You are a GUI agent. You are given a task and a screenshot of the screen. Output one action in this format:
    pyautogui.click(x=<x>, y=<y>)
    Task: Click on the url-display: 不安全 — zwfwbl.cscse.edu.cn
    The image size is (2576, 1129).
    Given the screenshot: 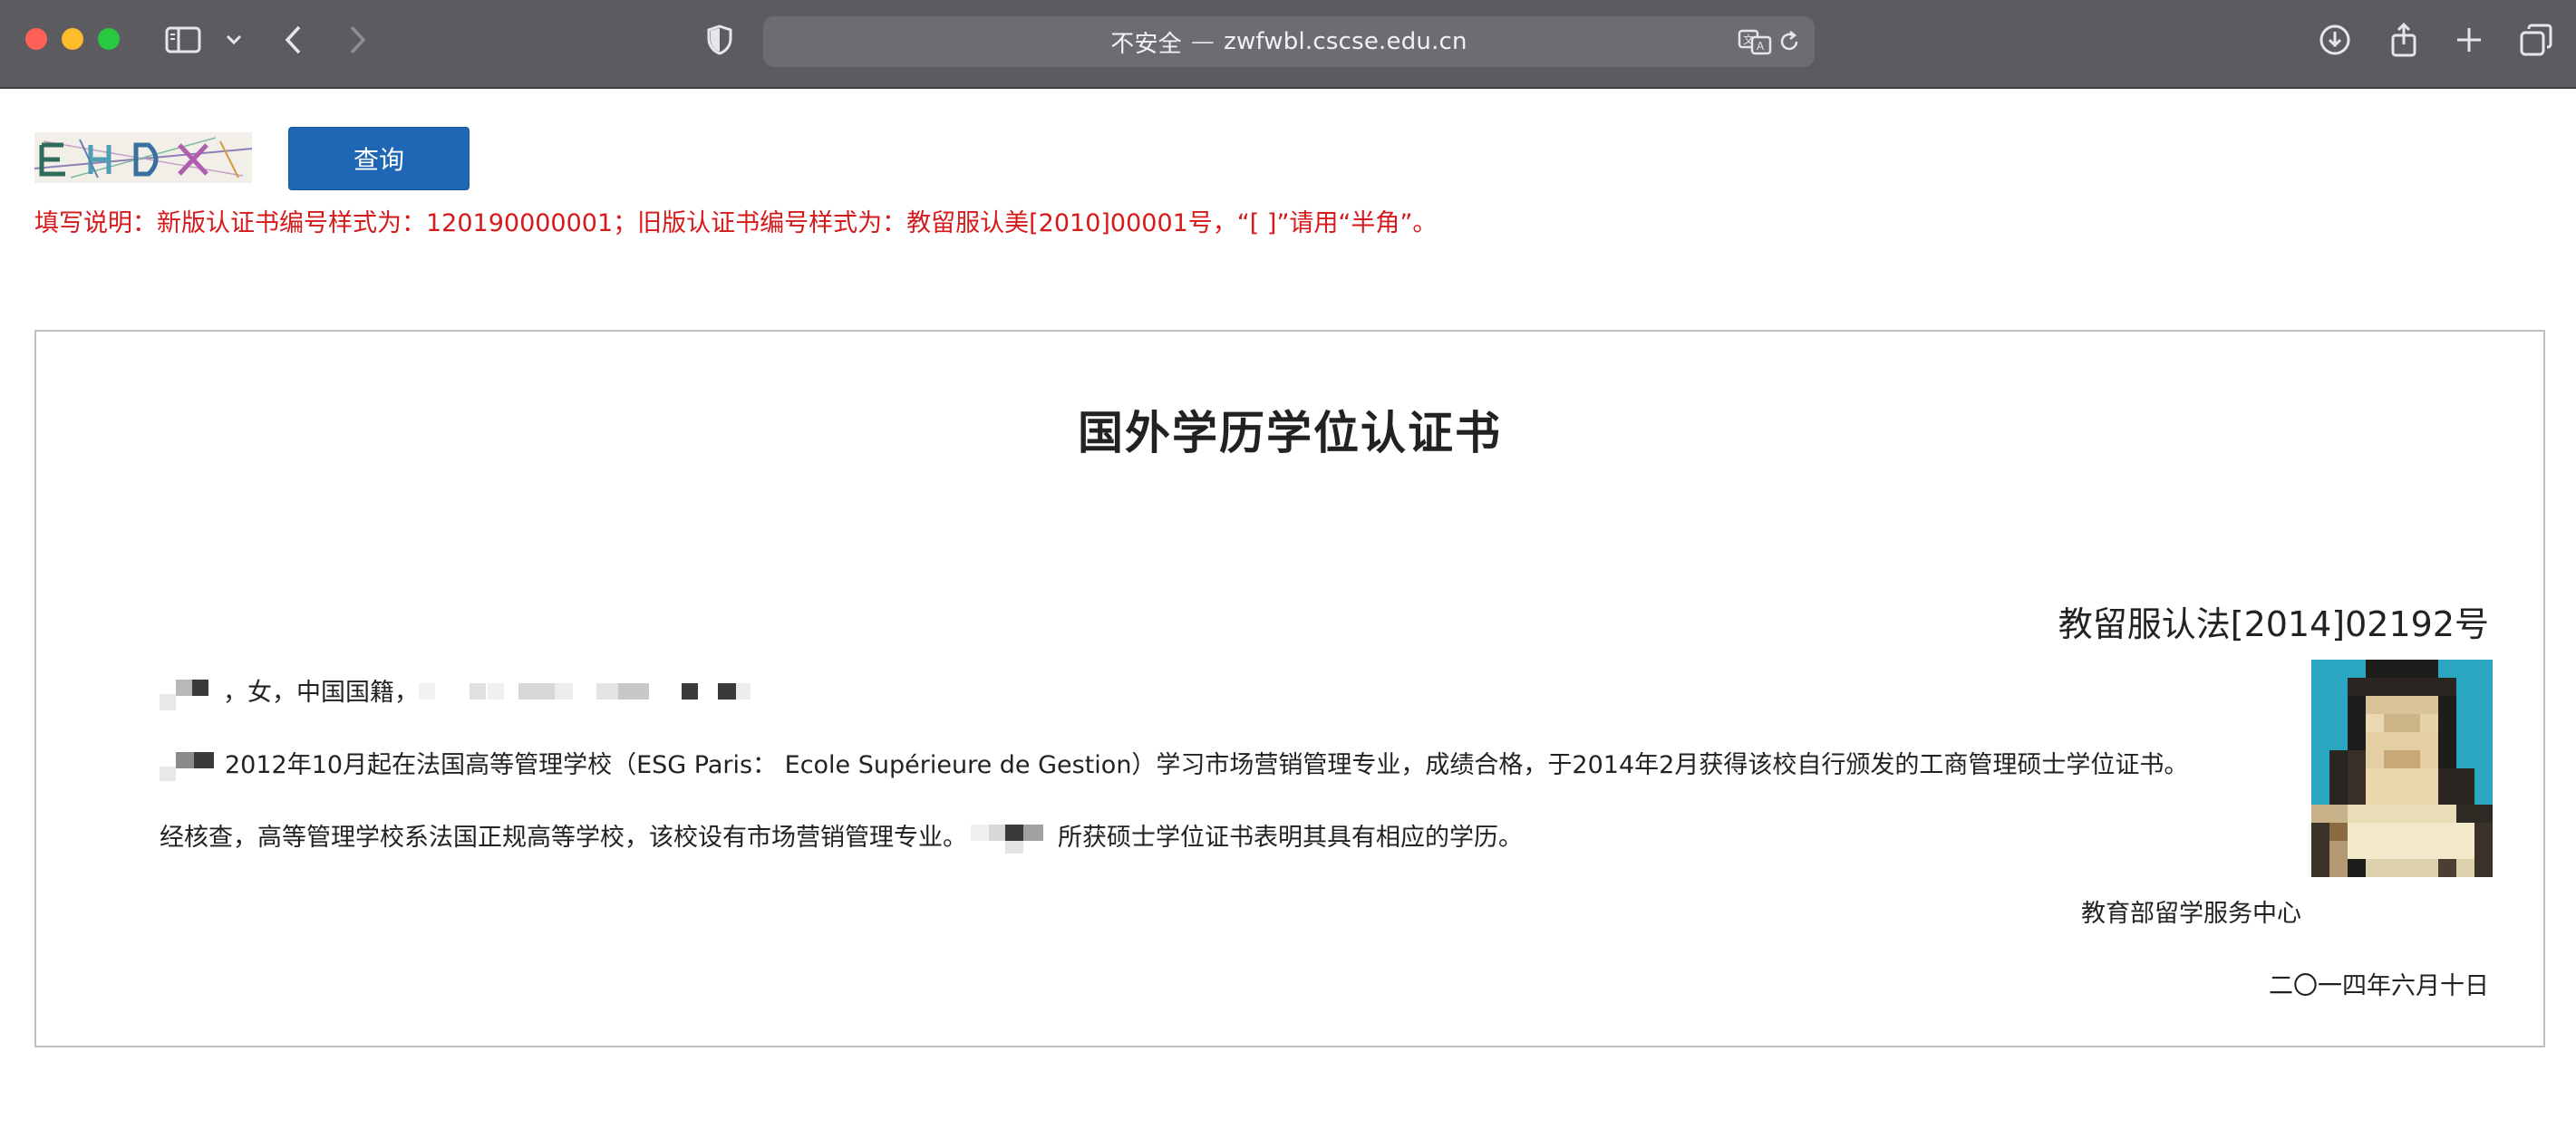 What is the action you would take?
    pyautogui.click(x=1289, y=41)
    